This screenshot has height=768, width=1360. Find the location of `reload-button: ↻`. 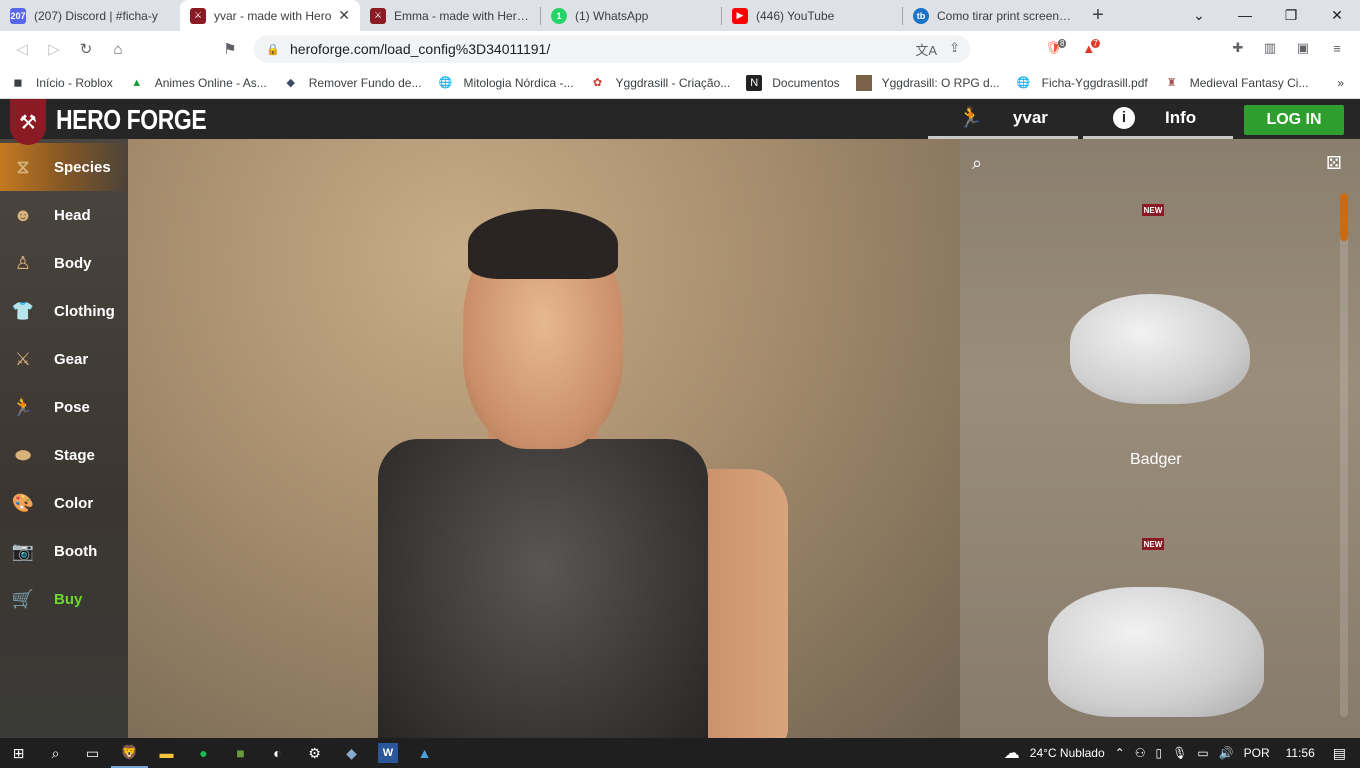

reload-button: ↻ is located at coordinates (86, 49).